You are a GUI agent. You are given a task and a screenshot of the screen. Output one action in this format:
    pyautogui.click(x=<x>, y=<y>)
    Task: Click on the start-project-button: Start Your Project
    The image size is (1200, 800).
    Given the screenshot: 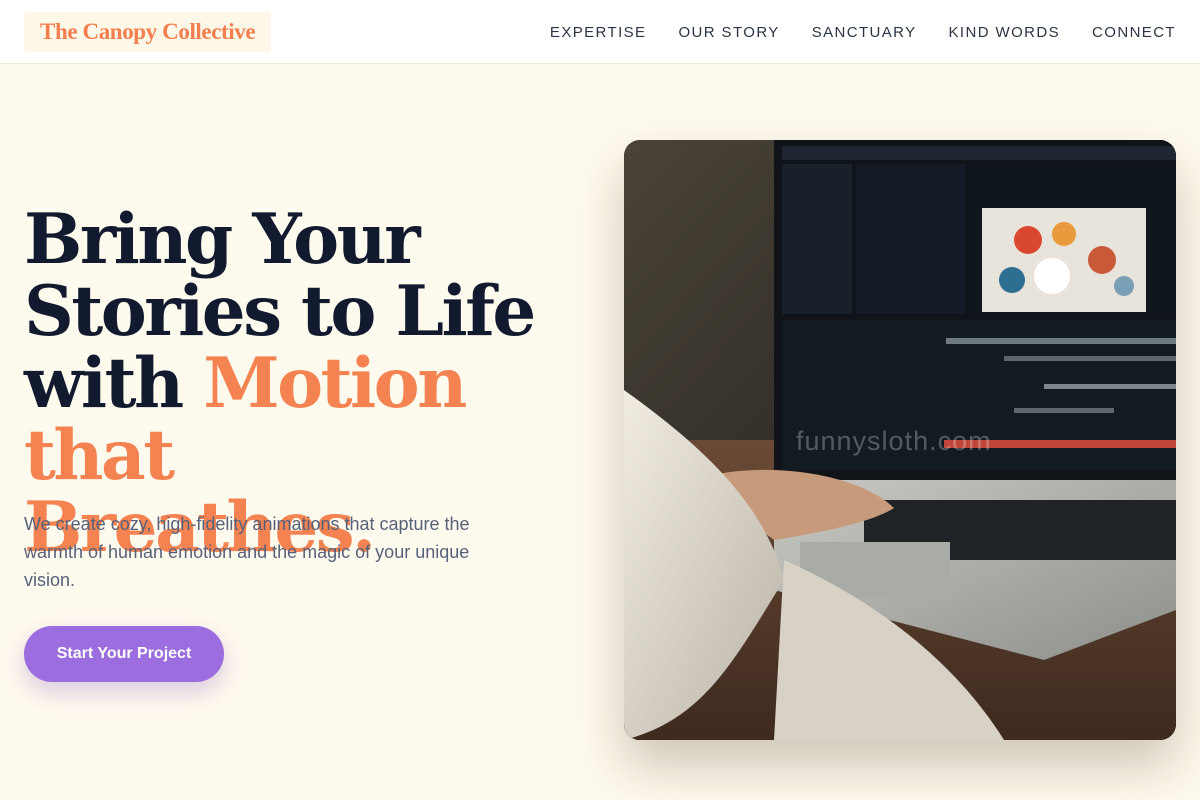 What is the action you would take?
    pyautogui.click(x=124, y=654)
    